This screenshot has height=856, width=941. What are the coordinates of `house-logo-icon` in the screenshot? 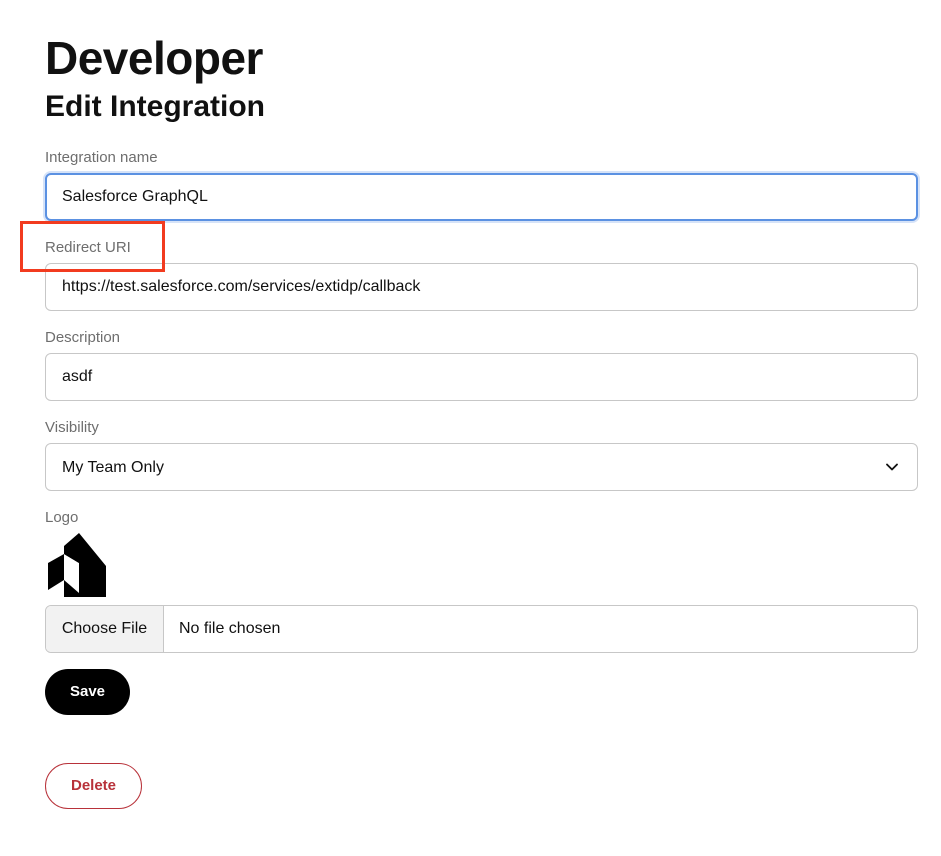 It's located at (77, 565).